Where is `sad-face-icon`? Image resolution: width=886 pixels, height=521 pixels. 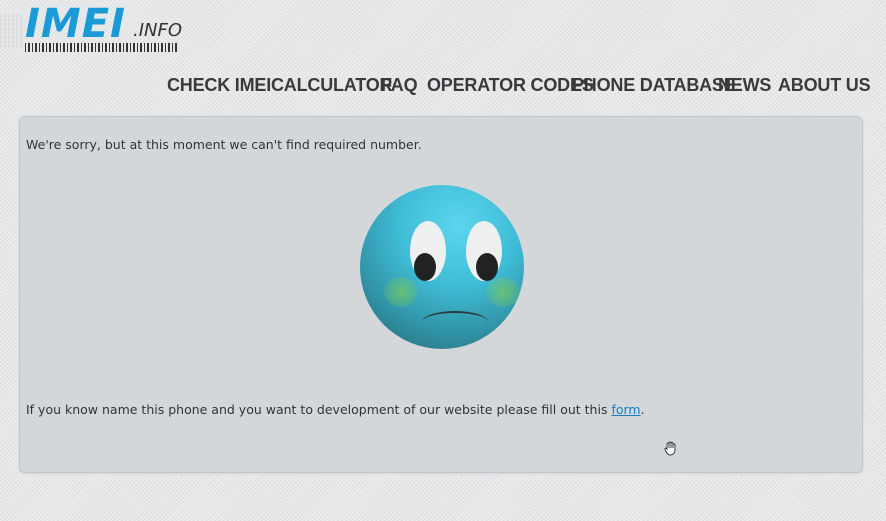 sad-face-icon is located at coordinates (442, 267).